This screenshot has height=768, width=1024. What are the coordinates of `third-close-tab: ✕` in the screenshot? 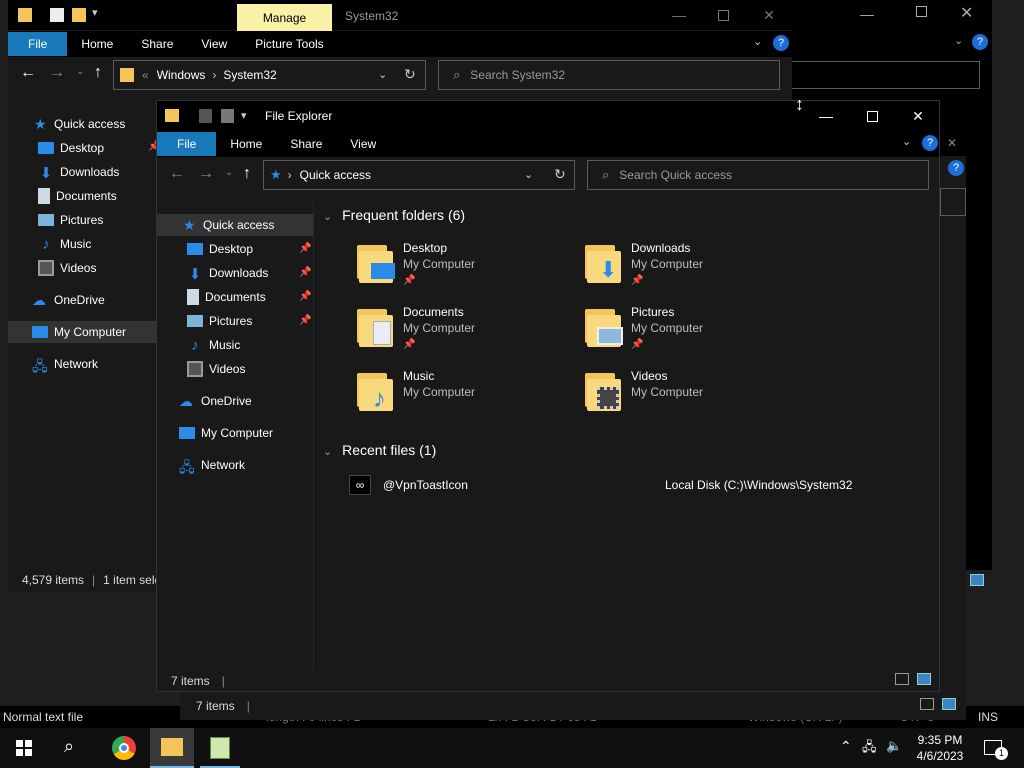 It's located at (952, 143).